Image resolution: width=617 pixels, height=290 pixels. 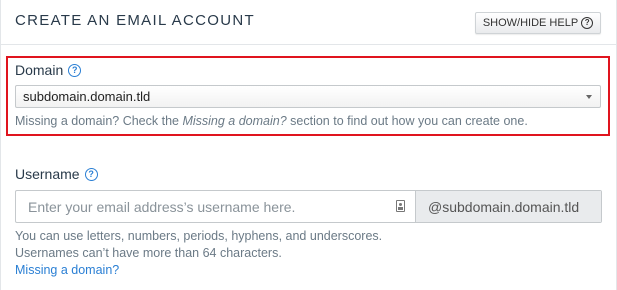 I want to click on question-icon: ?, so click(x=587, y=23).